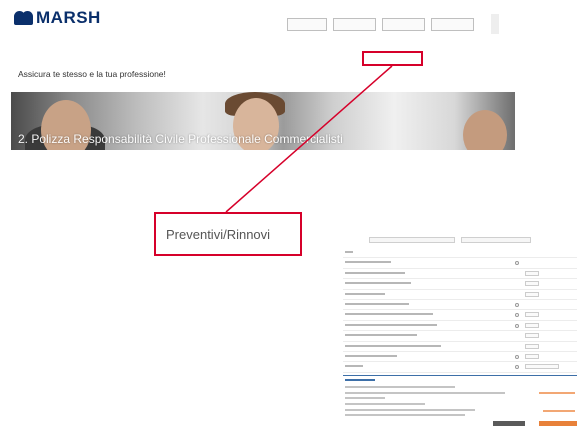 The width and height of the screenshot is (577, 426). I want to click on form-rows, so click(460, 310).